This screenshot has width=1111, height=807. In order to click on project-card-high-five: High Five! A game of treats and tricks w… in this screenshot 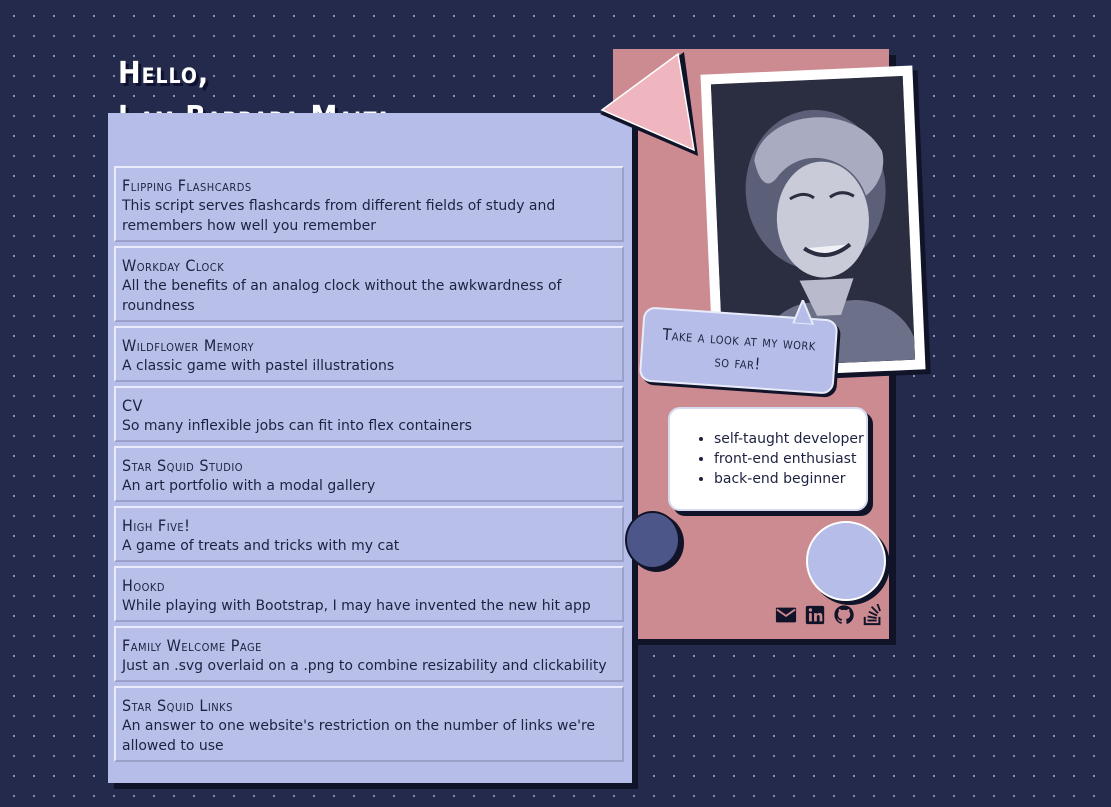, I will do `click(369, 534)`.